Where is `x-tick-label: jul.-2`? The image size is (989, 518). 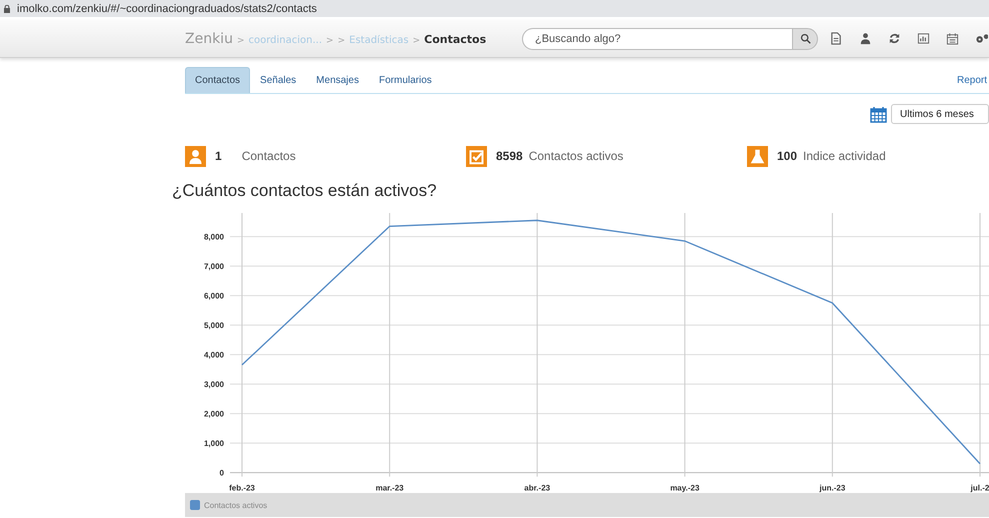 x-tick-label: jul.-2 is located at coordinates (979, 488).